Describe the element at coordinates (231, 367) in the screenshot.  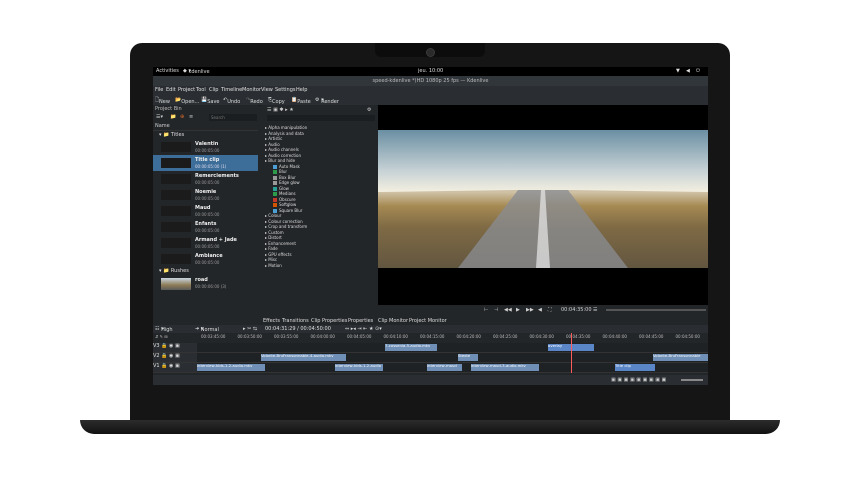
I see `timeline-clip: interview-kids-1-2-audio.mkv` at that location.